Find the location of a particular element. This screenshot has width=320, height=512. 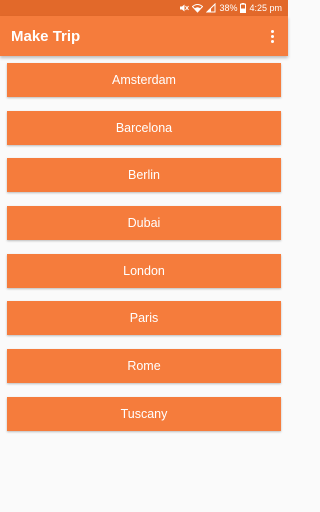

signal-icon is located at coordinates (211, 8).